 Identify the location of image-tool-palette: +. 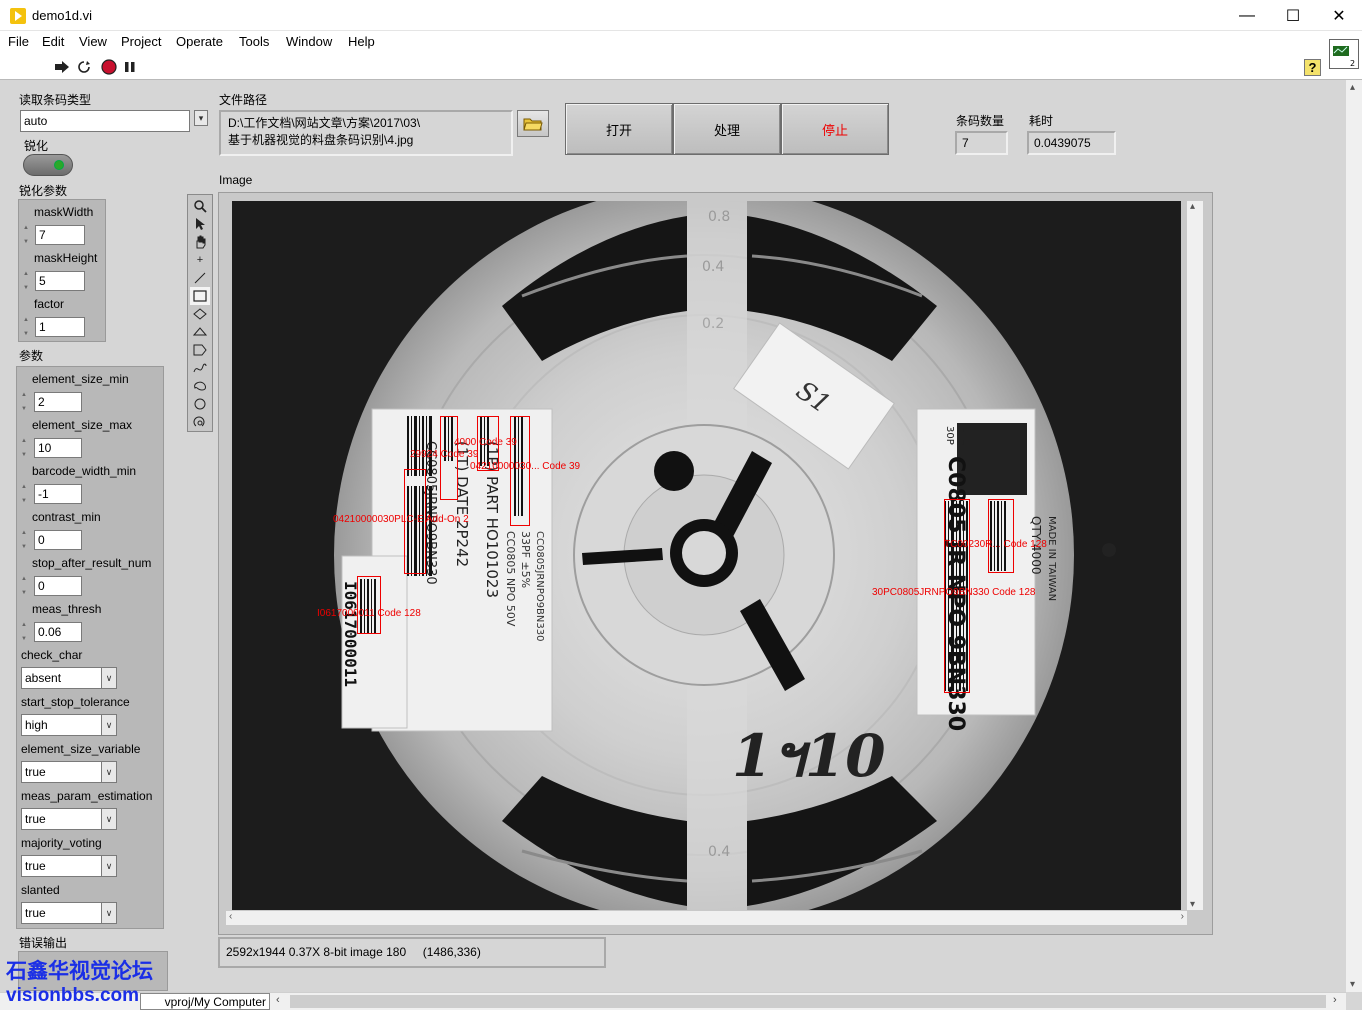
(200, 313).